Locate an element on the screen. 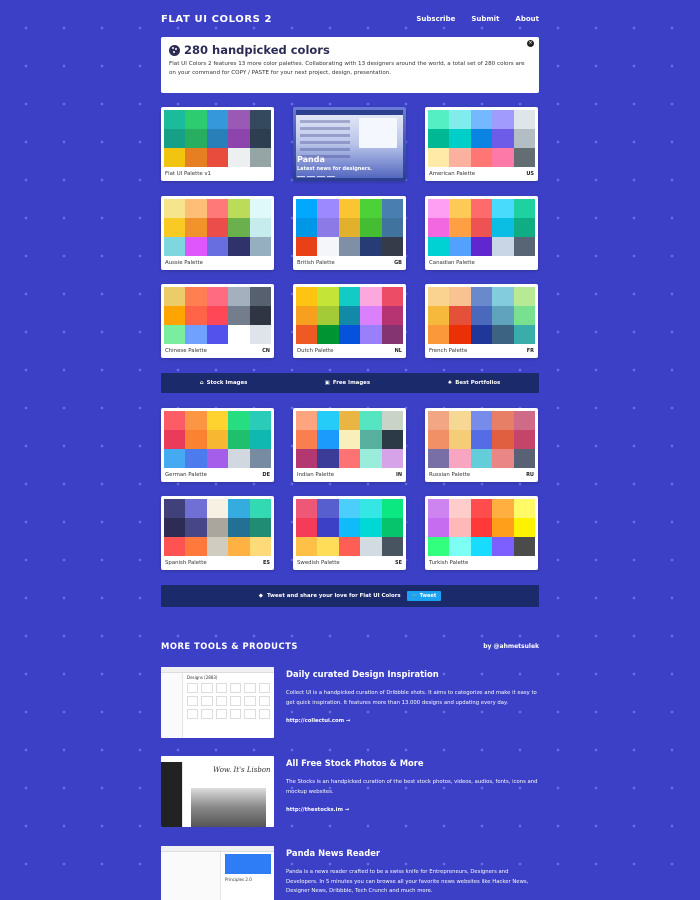 This screenshot has height=900, width=700. banner-free-images: ▣ Free Images is located at coordinates (347, 383).